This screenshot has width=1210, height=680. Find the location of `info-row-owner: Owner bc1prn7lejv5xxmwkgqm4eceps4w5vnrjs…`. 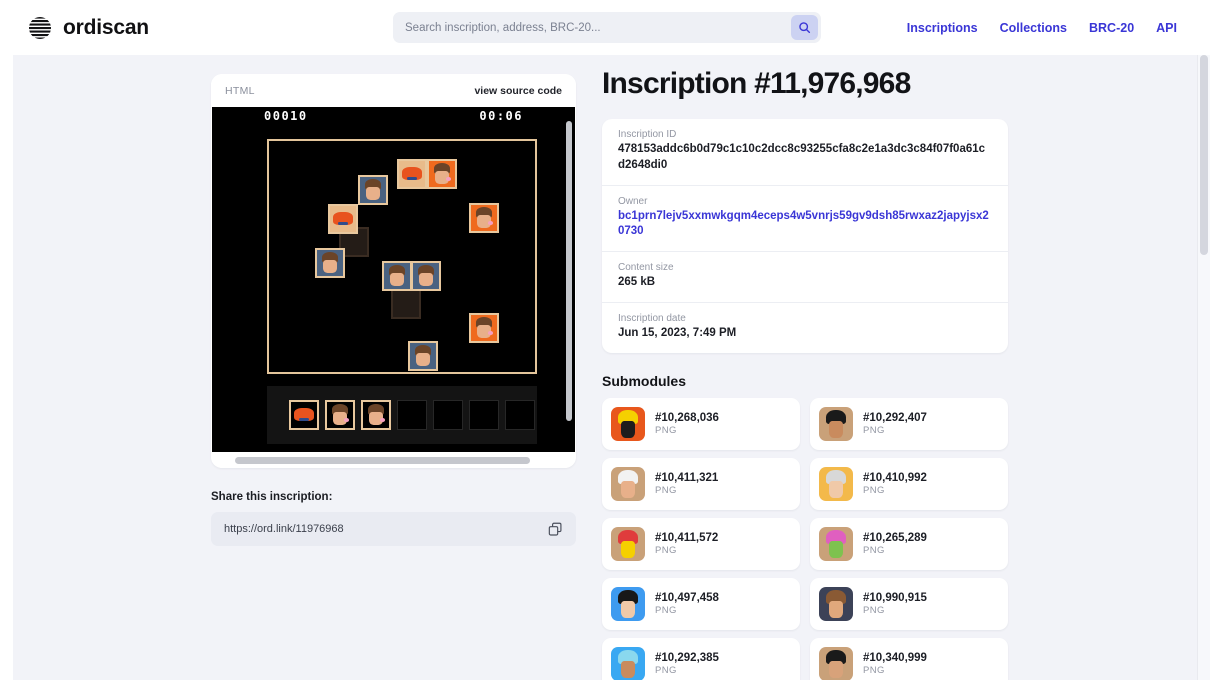

info-row-owner: Owner bc1prn7lejv5xxmwkgqm4eceps4w5vnrjs… is located at coordinates (805, 219).